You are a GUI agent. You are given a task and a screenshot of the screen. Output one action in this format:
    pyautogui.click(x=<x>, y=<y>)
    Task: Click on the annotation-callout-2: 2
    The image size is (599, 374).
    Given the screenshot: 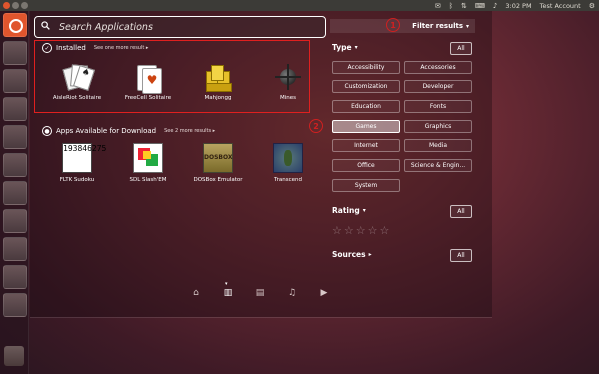 What is the action you would take?
    pyautogui.click(x=316, y=126)
    